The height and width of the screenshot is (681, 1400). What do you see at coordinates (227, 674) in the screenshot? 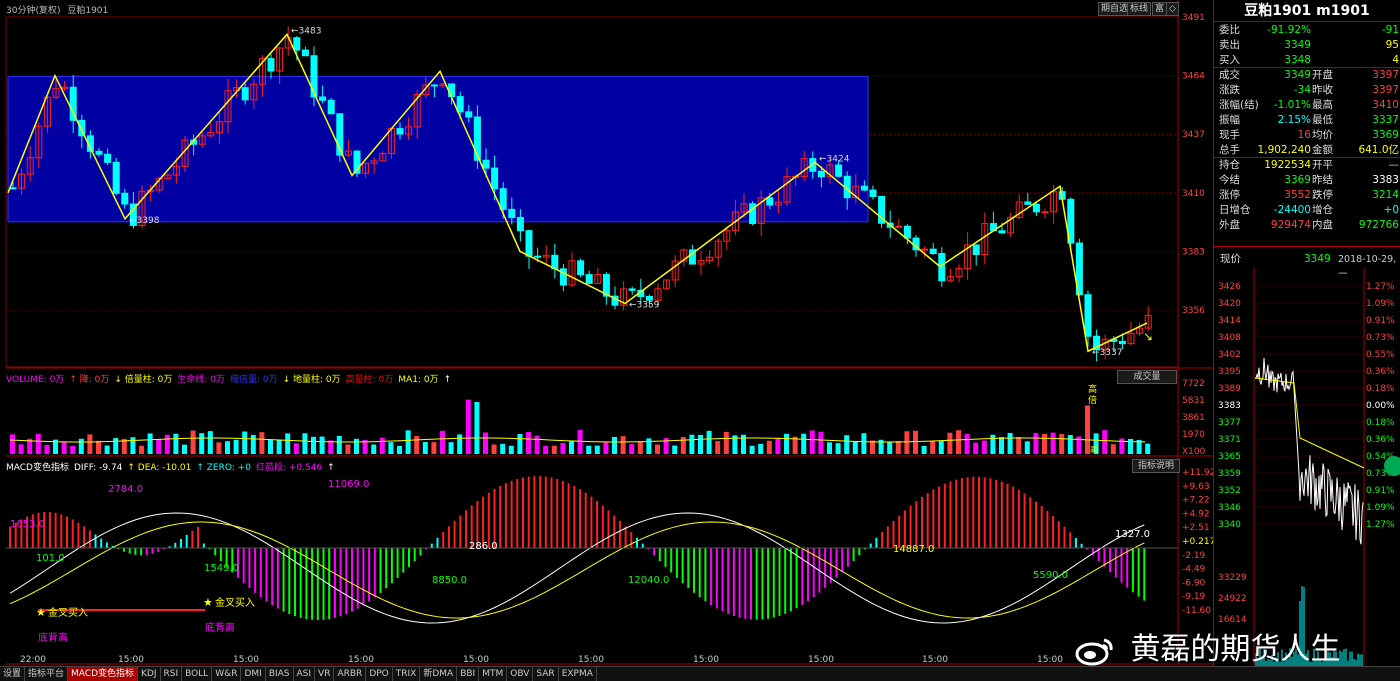
I see `indicator-tab: W&R` at bounding box center [227, 674].